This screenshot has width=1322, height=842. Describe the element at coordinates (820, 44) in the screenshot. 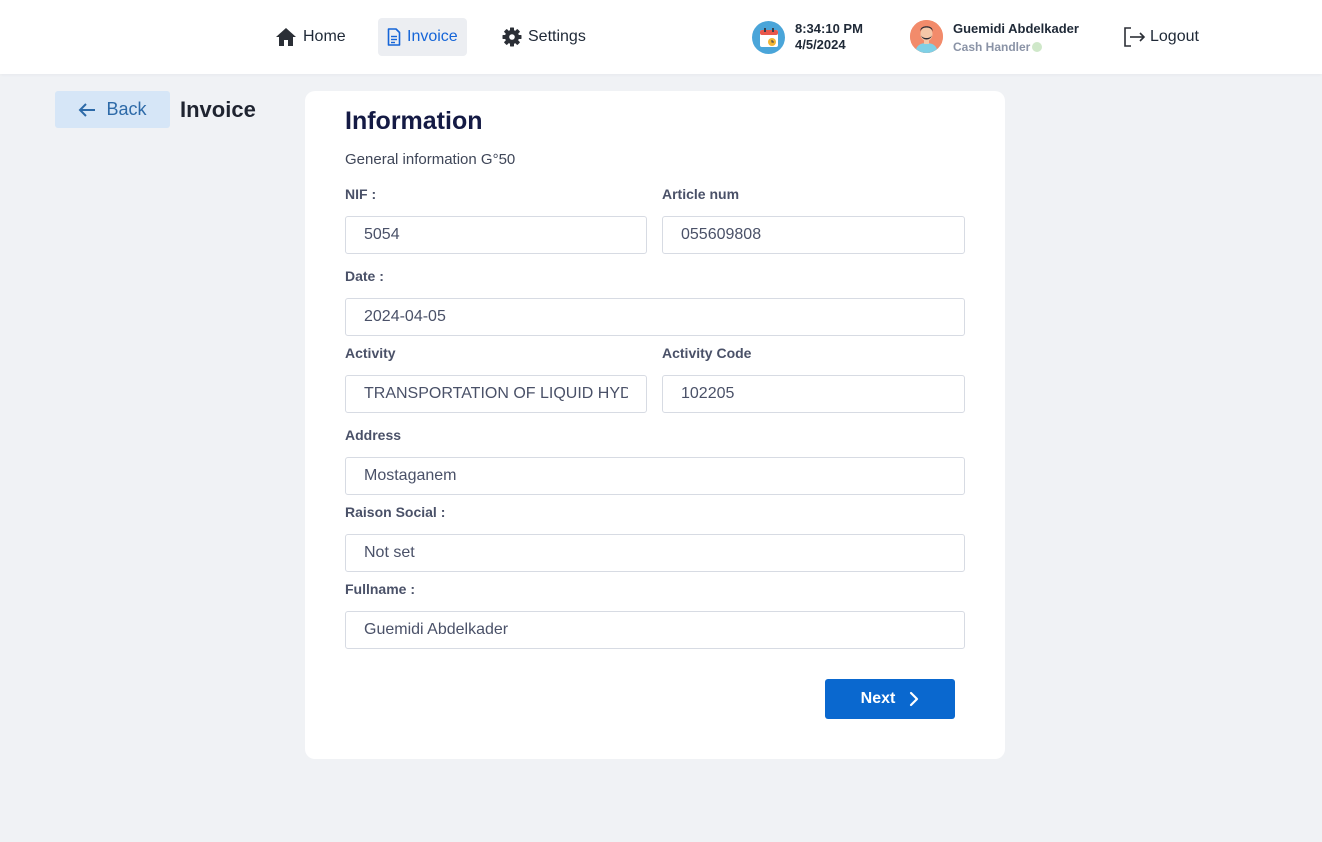

I see `clock-date: 4/5/2024` at that location.